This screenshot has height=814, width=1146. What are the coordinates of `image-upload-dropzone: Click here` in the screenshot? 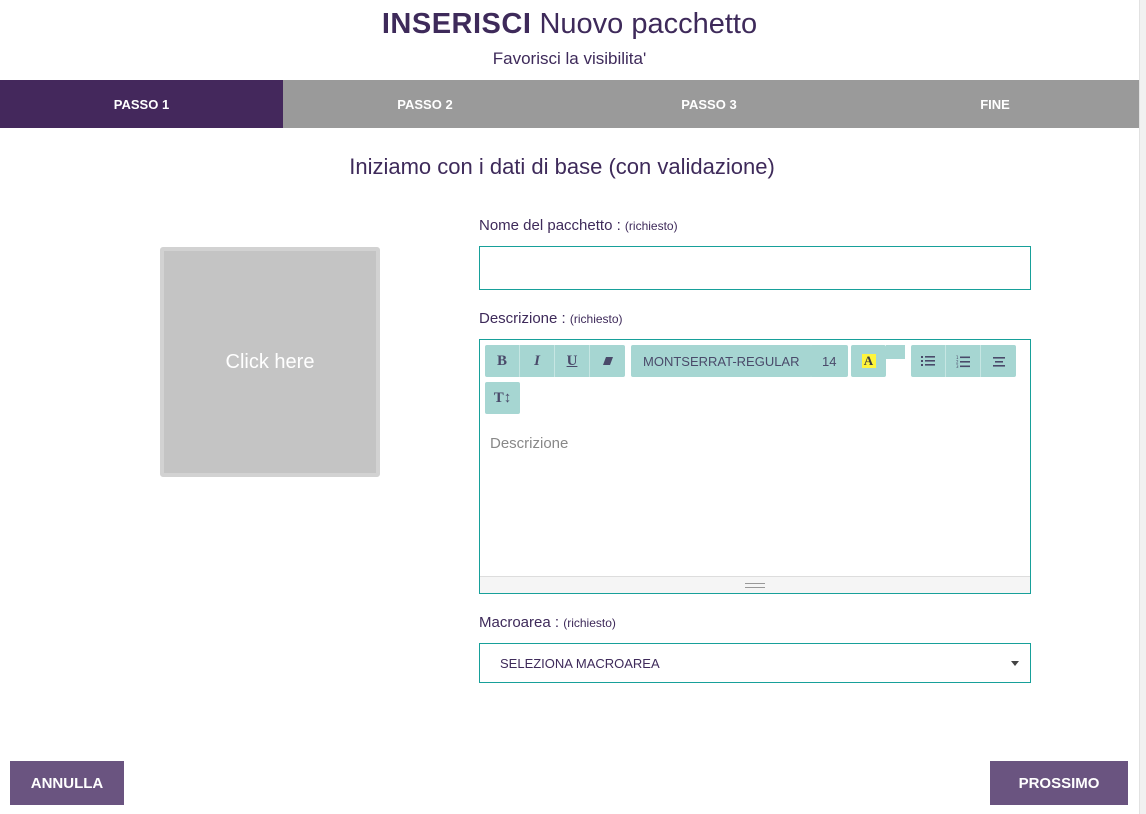 It's located at (270, 362).